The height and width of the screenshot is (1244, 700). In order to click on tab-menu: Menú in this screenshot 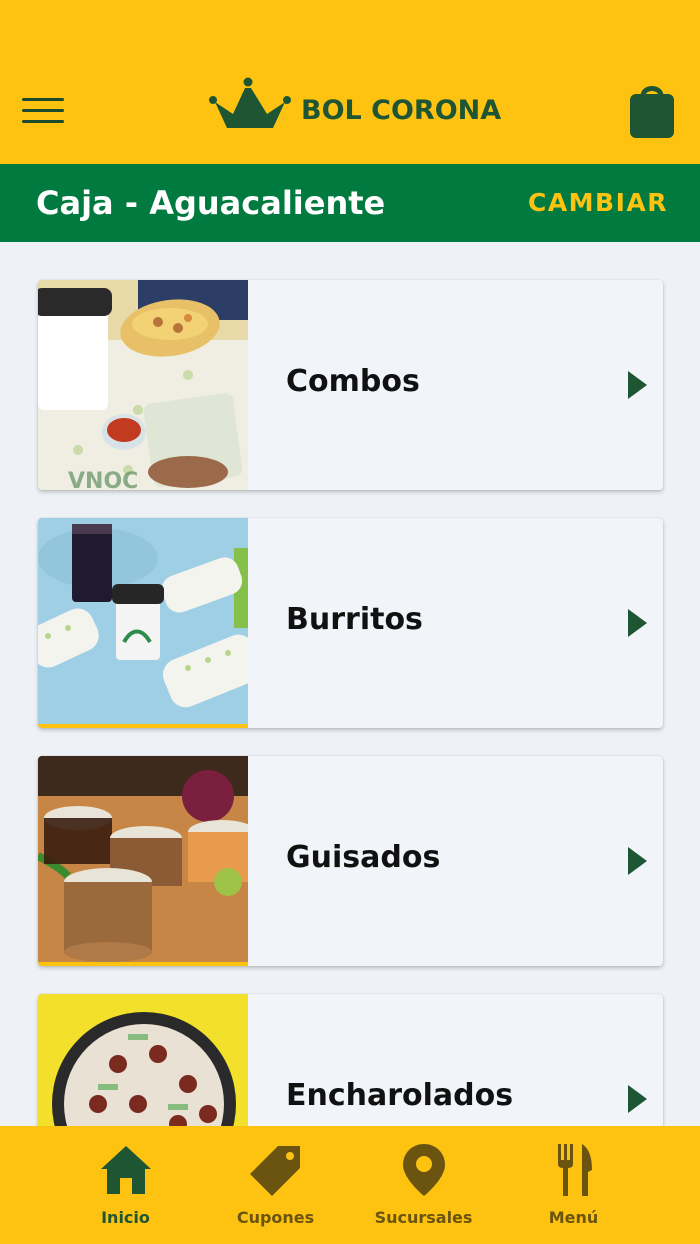, I will do `click(573, 1185)`.